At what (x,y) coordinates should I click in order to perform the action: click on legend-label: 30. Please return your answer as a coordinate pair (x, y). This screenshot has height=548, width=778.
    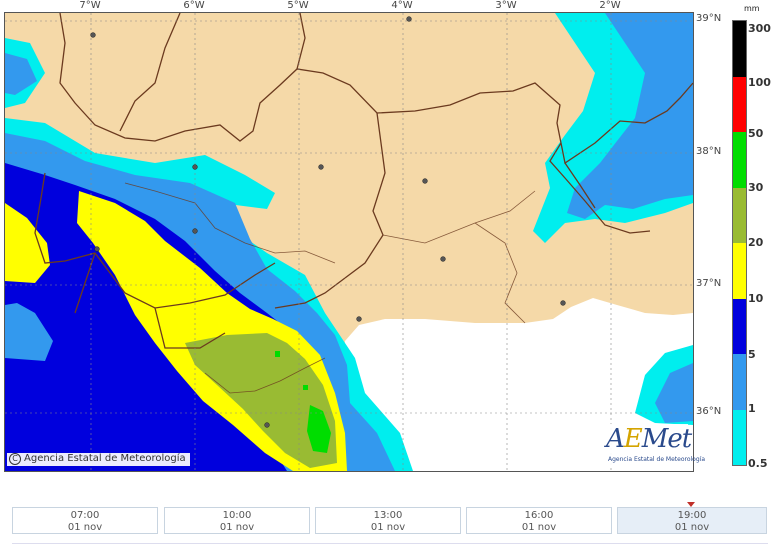
    Looking at the image, I should click on (756, 187).